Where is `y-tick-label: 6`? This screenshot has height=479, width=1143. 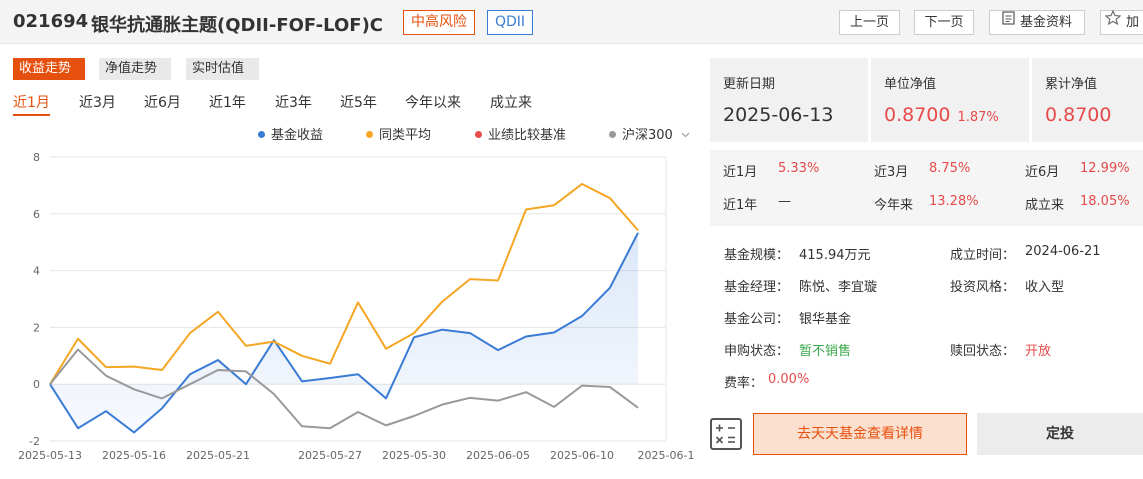 y-tick-label: 6 is located at coordinates (36, 214).